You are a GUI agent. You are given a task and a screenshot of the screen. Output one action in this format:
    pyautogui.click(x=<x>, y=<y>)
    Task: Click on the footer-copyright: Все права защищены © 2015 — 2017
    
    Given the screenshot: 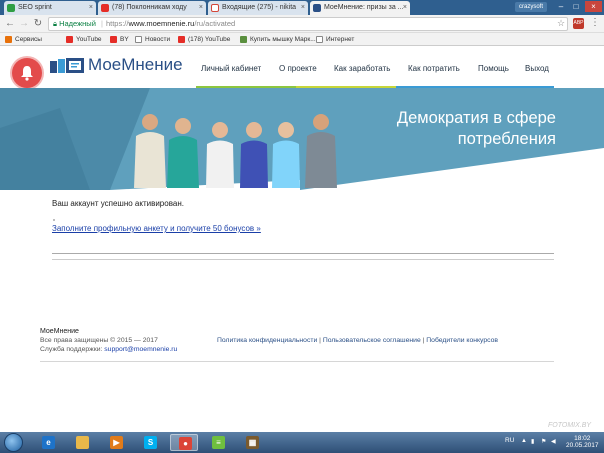 What is the action you would take?
    pyautogui.click(x=99, y=340)
    